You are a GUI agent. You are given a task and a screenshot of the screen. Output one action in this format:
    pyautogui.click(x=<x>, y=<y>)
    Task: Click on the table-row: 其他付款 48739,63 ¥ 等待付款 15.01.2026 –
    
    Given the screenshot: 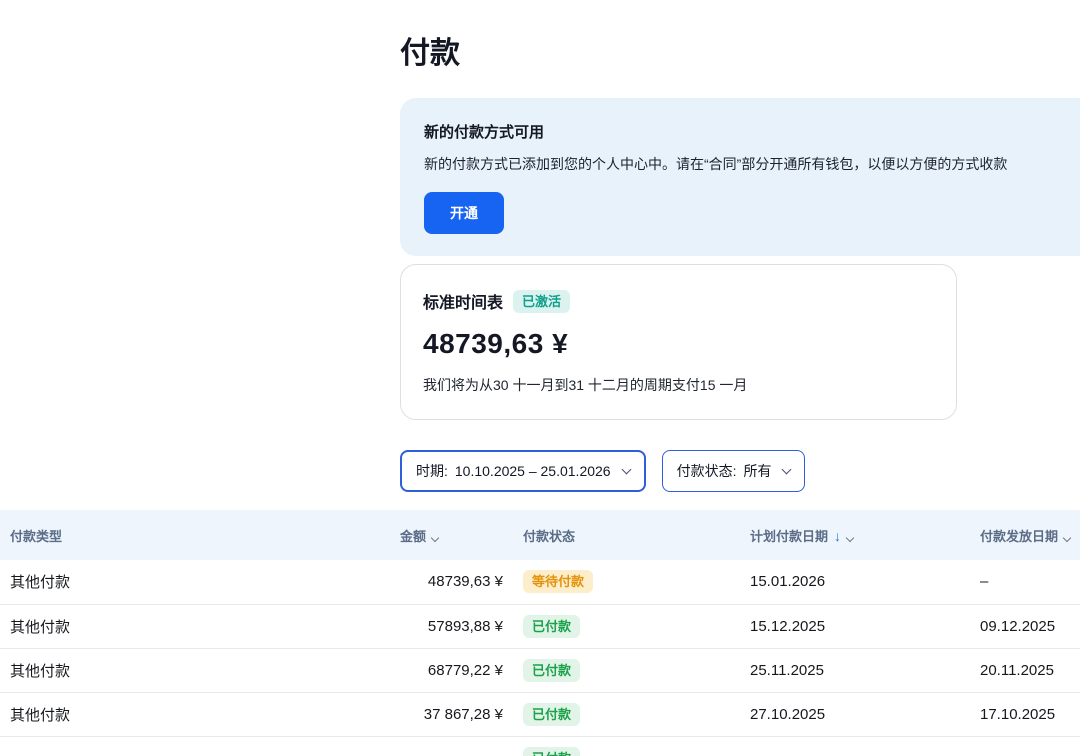 What is the action you would take?
    pyautogui.click(x=540, y=582)
    